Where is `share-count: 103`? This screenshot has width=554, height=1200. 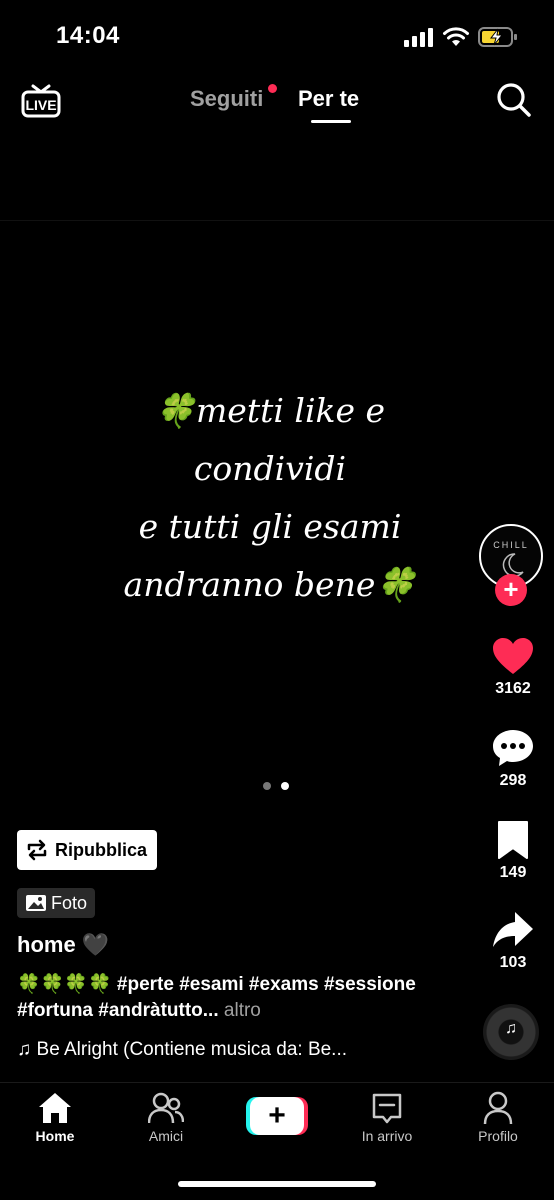 share-count: 103 is located at coordinates (513, 962).